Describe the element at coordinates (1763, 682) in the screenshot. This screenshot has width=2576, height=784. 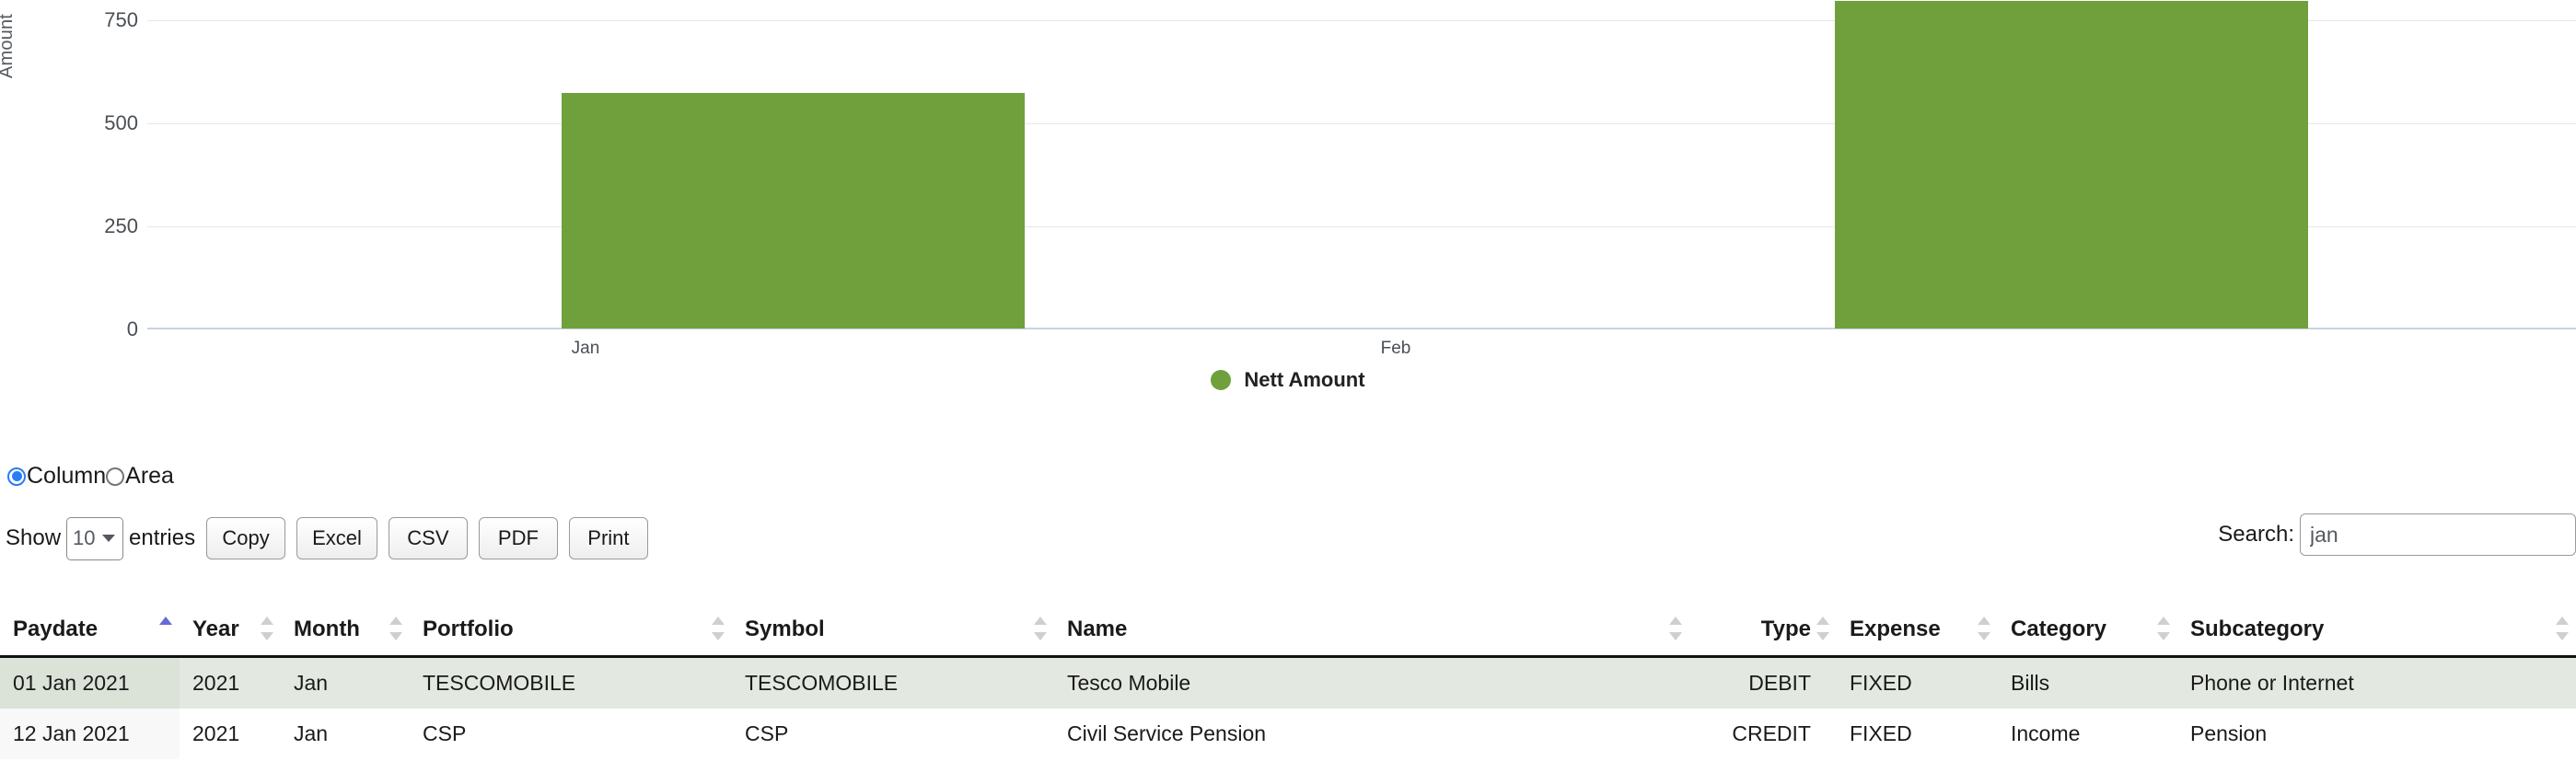
I see `cell-type: DEBIT` at that location.